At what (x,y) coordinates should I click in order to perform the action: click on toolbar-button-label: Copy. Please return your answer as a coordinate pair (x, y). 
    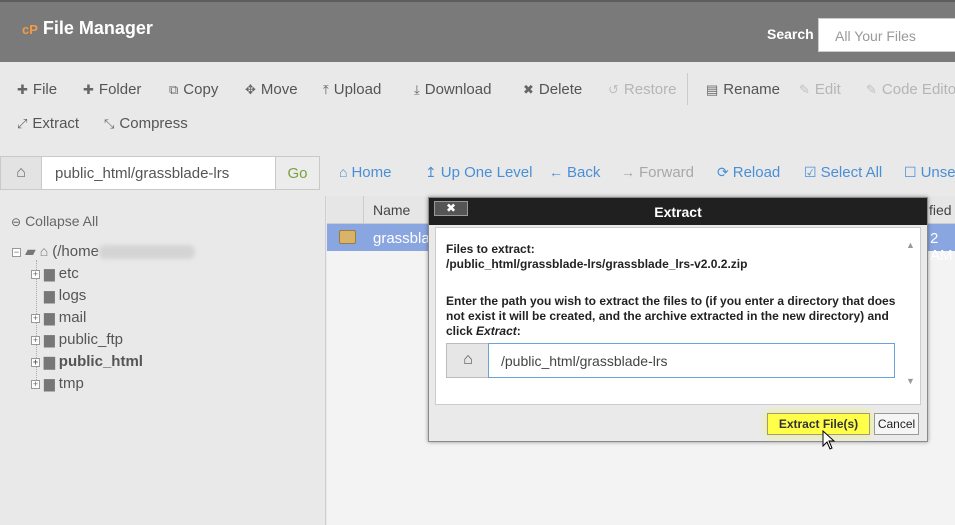
    Looking at the image, I should click on (201, 89).